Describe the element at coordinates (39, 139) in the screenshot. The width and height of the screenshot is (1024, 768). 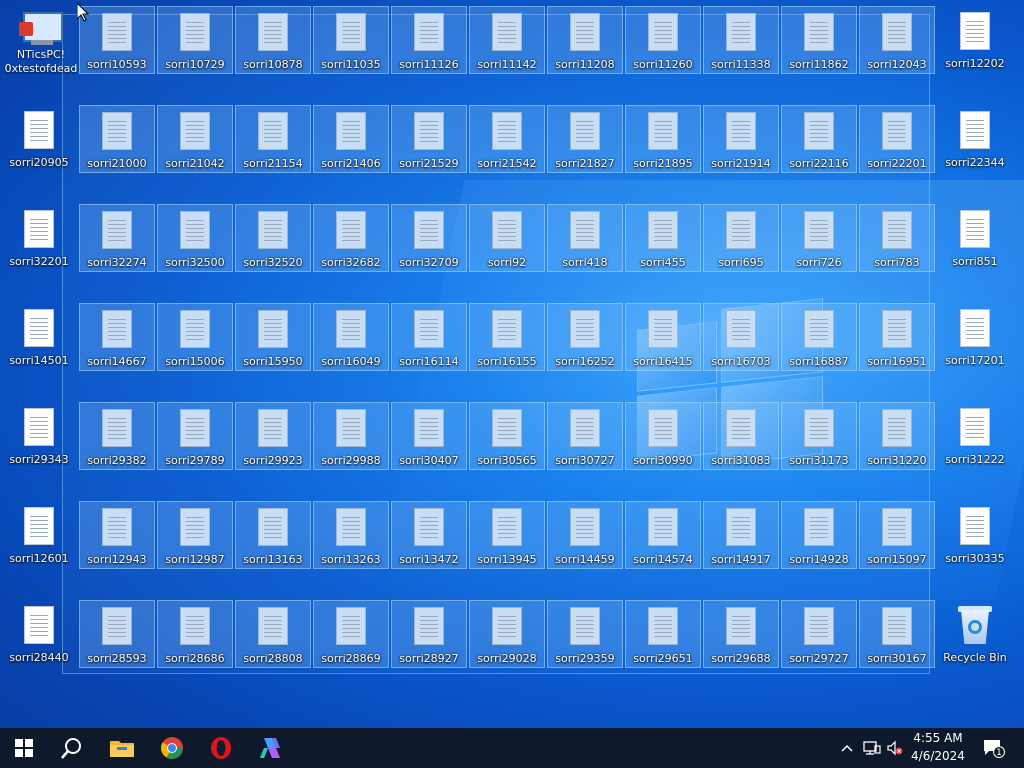
I see `desktop-icon-text-file: sorri20905` at that location.